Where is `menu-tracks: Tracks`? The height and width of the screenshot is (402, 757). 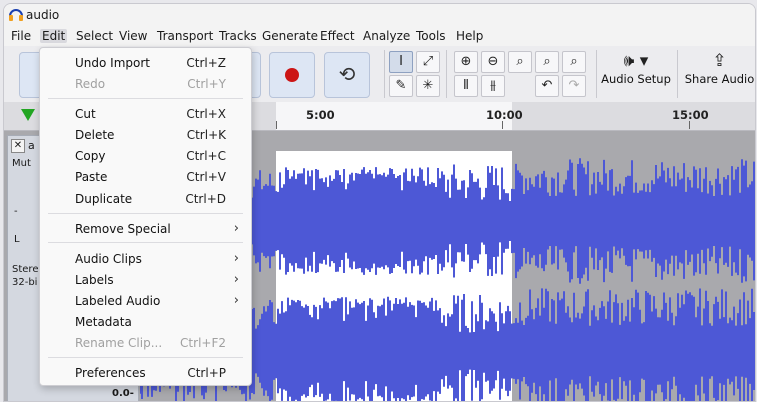 menu-tracks: Tracks is located at coordinates (238, 36).